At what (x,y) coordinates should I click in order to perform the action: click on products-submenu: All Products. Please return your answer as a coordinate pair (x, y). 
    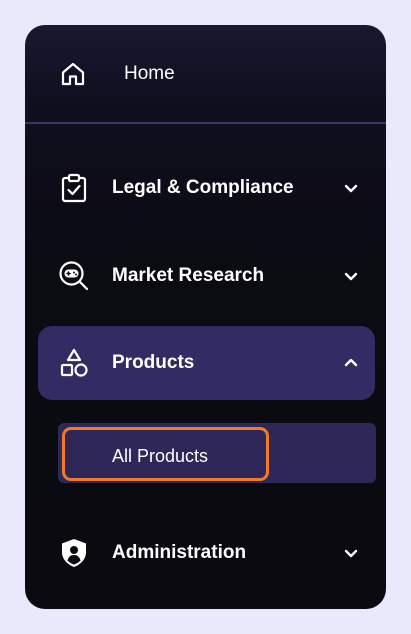
    Looking at the image, I should click on (217, 453).